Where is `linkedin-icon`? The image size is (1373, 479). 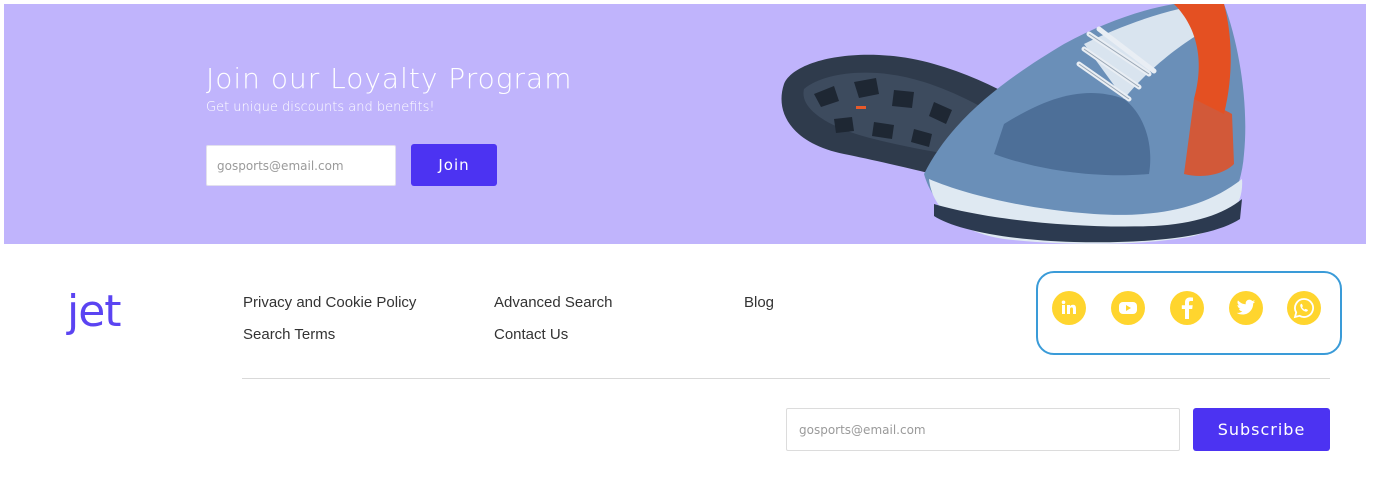
linkedin-icon is located at coordinates (1069, 308).